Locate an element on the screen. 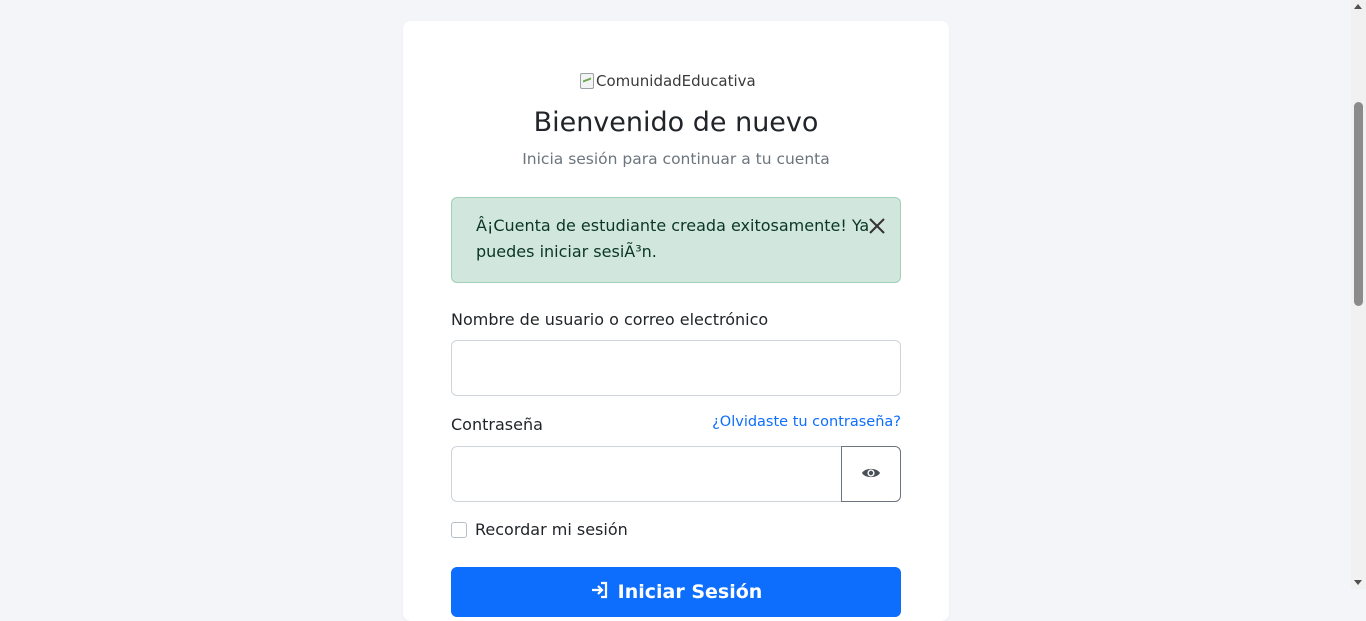 This screenshot has height=621, width=1366. scrollbar is located at coordinates (1358, 294).